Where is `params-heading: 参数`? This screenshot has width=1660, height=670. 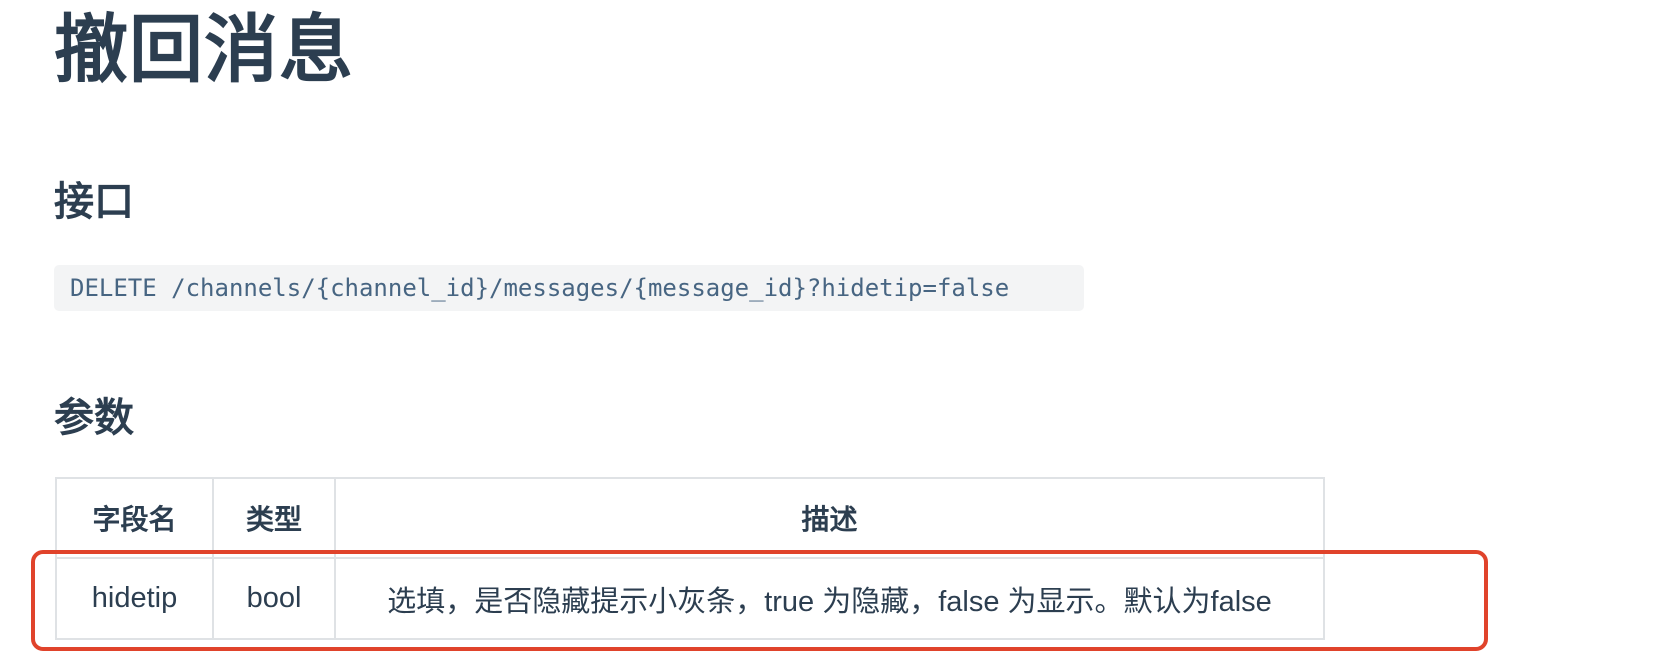 params-heading: 参数 is located at coordinates (94, 418).